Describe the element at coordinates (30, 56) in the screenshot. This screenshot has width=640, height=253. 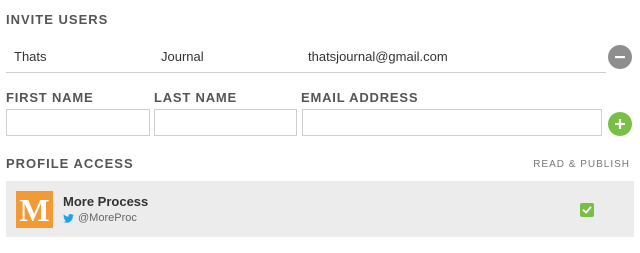
I see `invited-first-name: Thats` at that location.